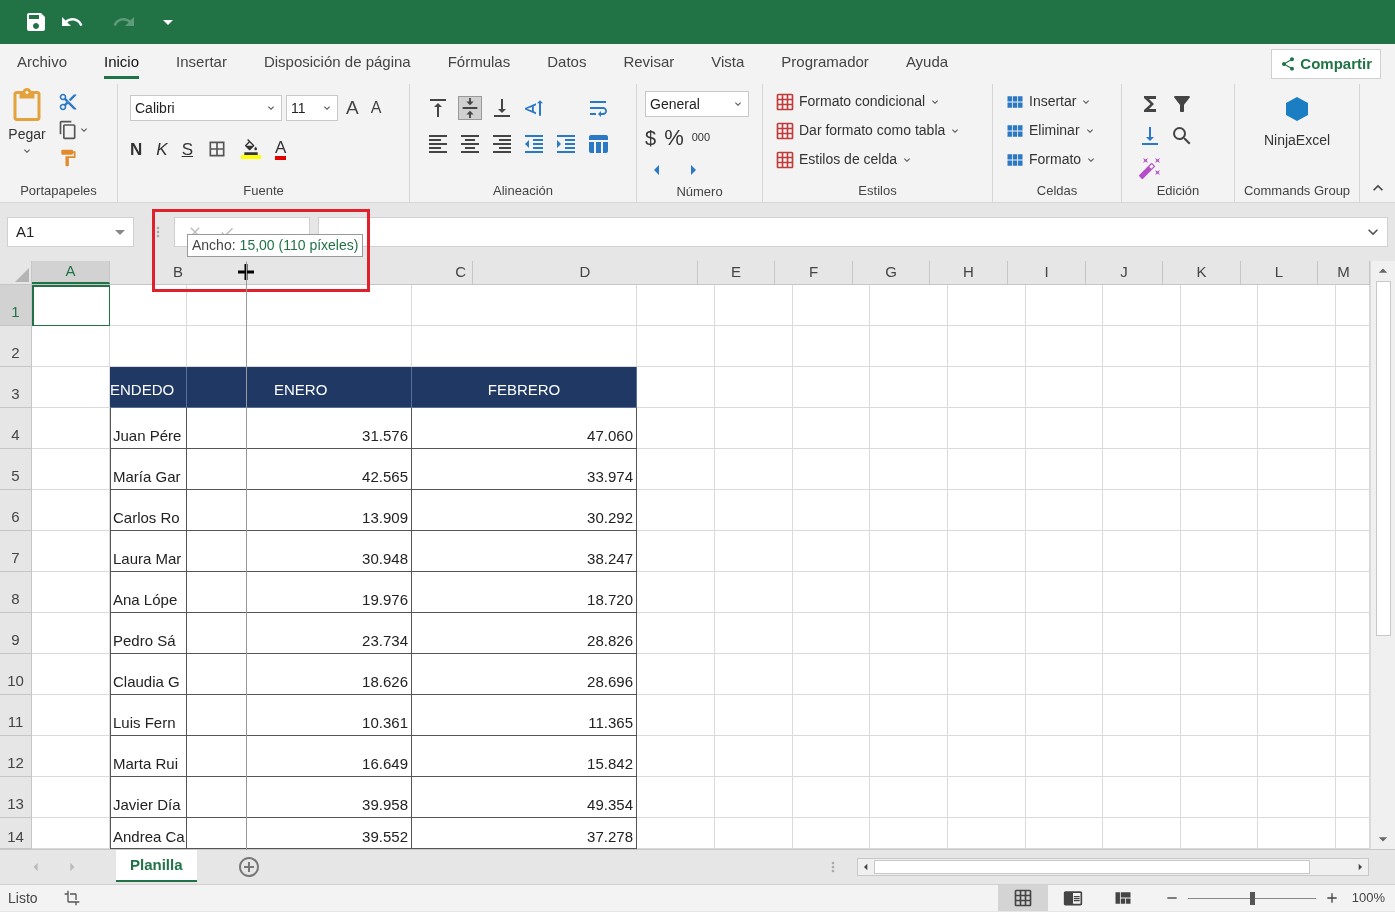 Image resolution: width=1395 pixels, height=912 pixels. I want to click on header-cell: FEBRERO, so click(524, 387).